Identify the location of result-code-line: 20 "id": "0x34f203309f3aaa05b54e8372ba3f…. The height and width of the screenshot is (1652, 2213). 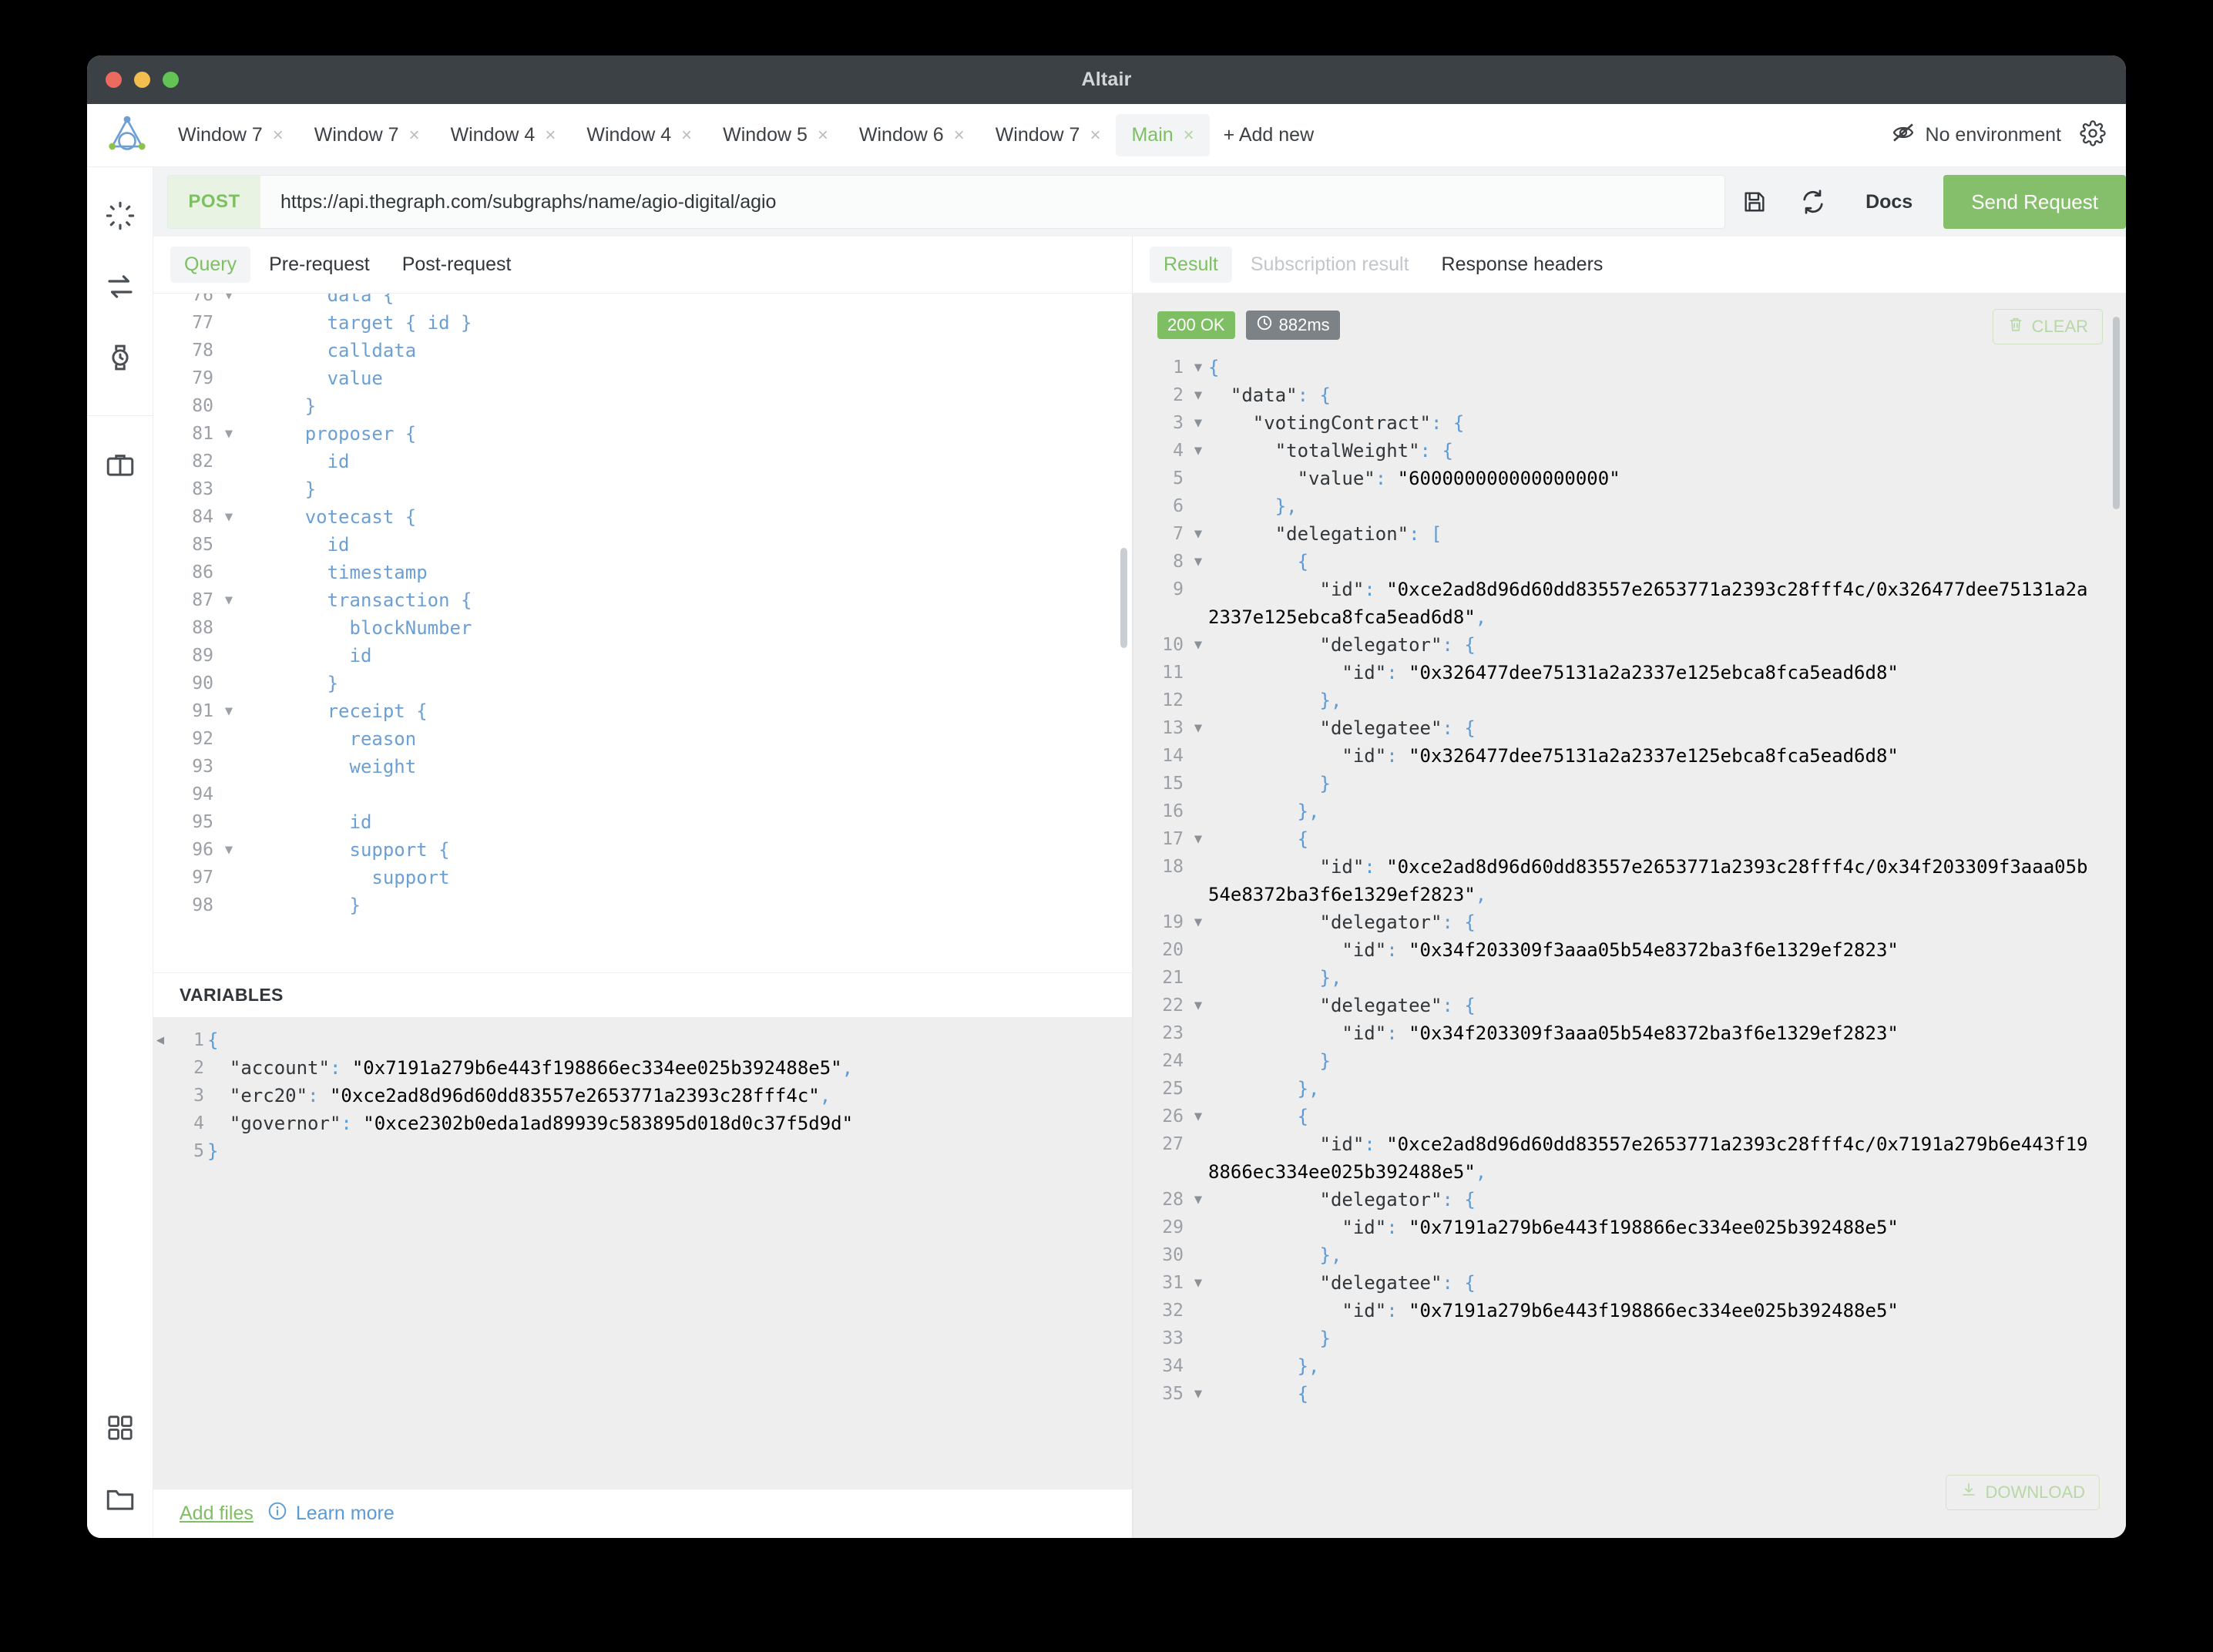
(1621, 950).